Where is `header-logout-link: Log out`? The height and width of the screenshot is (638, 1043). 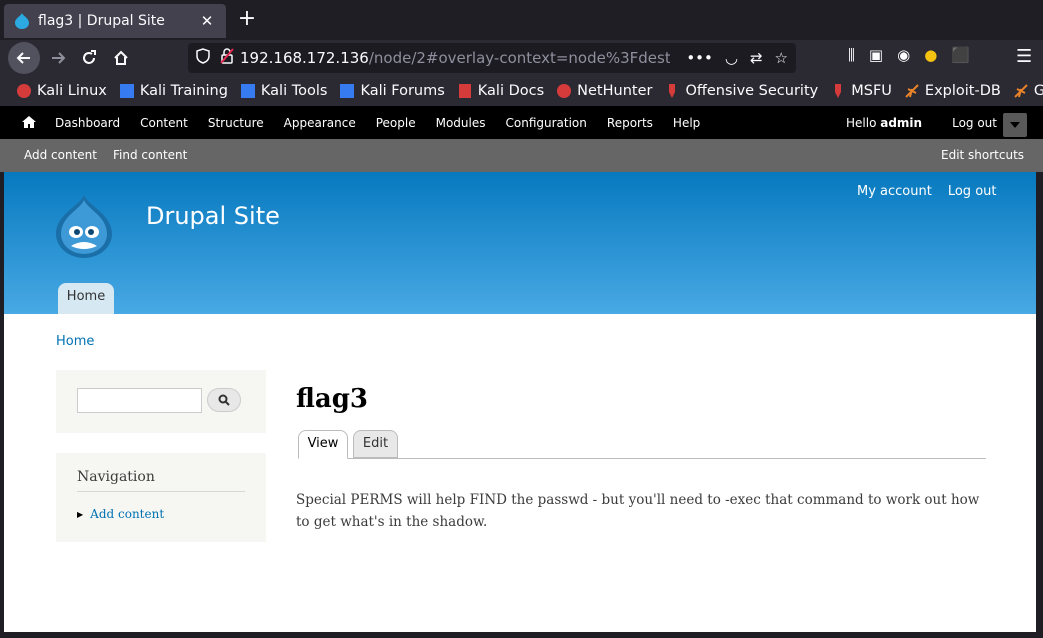 header-logout-link: Log out is located at coordinates (972, 191).